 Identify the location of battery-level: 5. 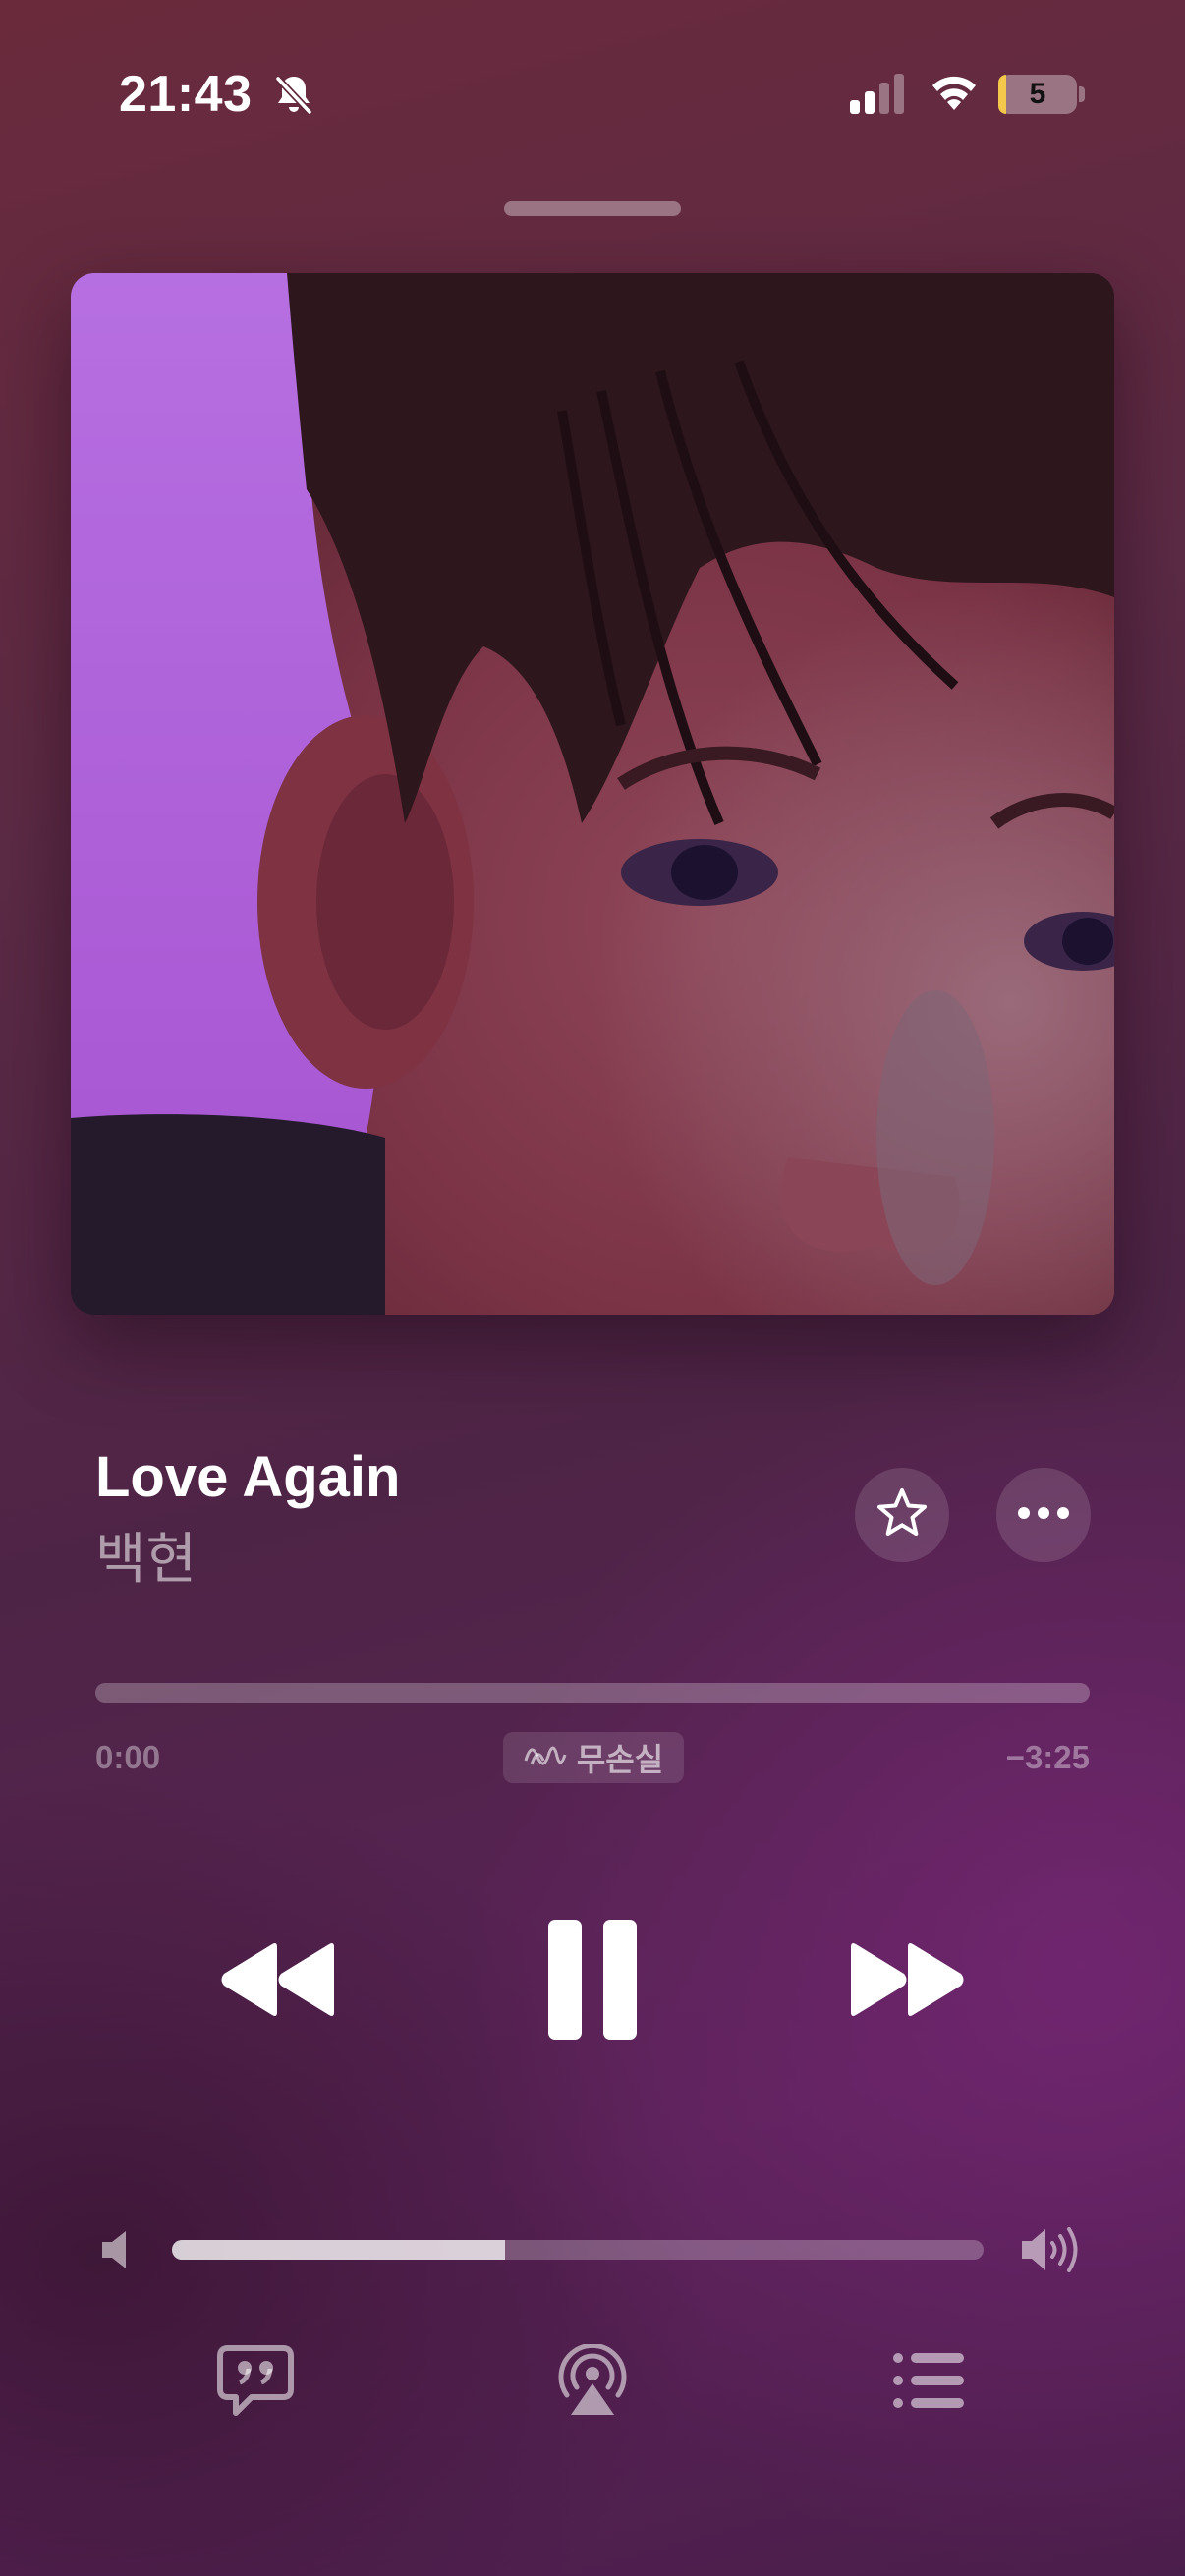
(1038, 94).